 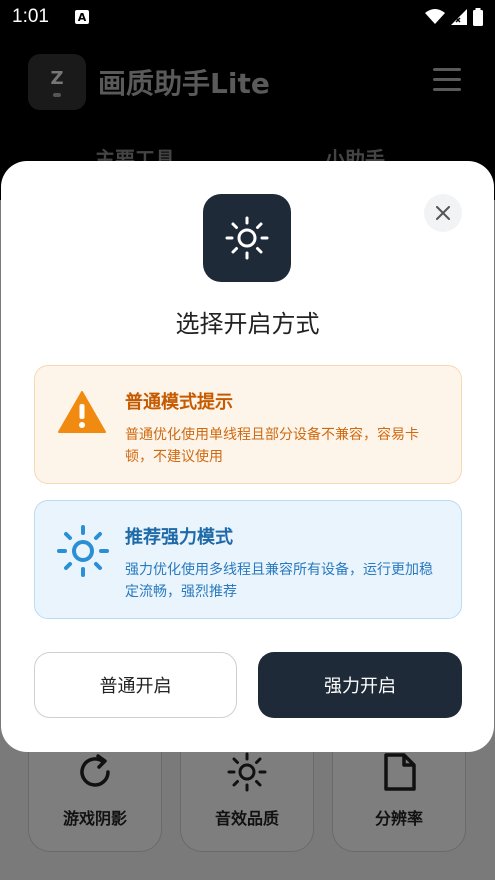 What do you see at coordinates (360, 685) in the screenshot?
I see `strong-start-button: 强力开启` at bounding box center [360, 685].